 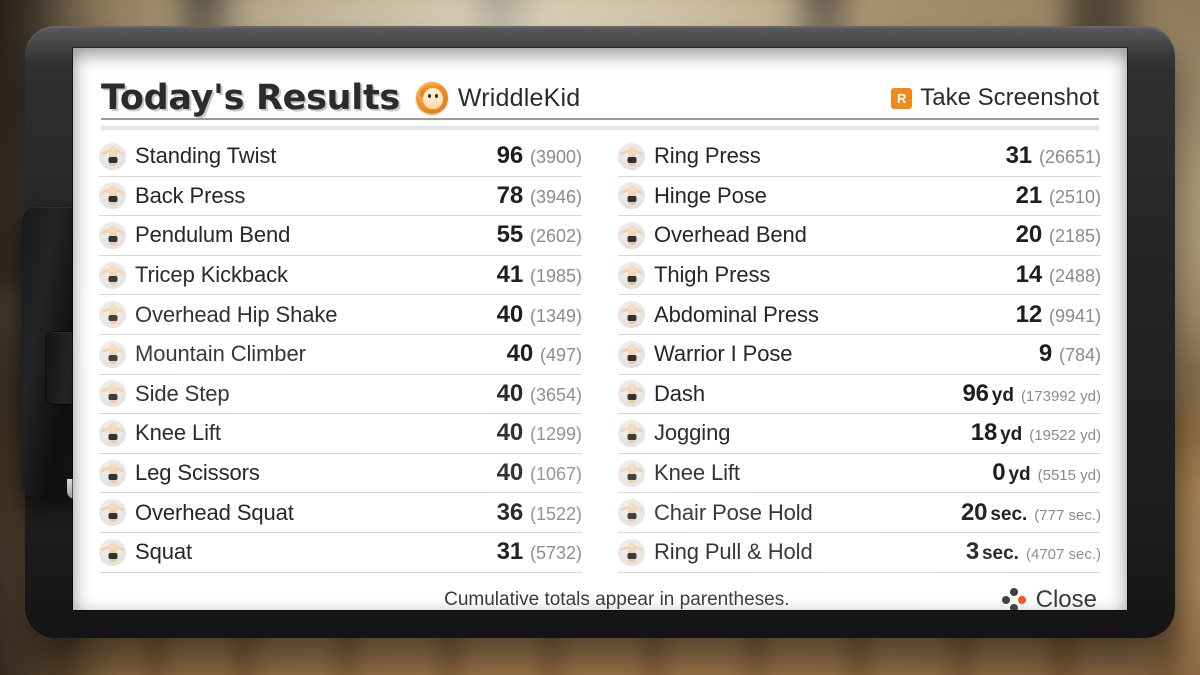 I want to click on close-button: Close, so click(x=1049, y=598).